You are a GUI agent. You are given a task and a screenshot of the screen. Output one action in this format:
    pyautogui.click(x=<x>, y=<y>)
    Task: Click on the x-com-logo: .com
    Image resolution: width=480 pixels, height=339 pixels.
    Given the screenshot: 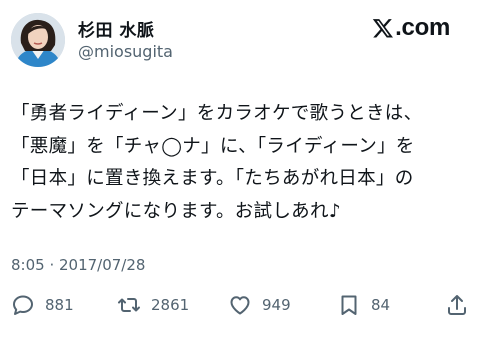 What is the action you would take?
    pyautogui.click(x=411, y=27)
    